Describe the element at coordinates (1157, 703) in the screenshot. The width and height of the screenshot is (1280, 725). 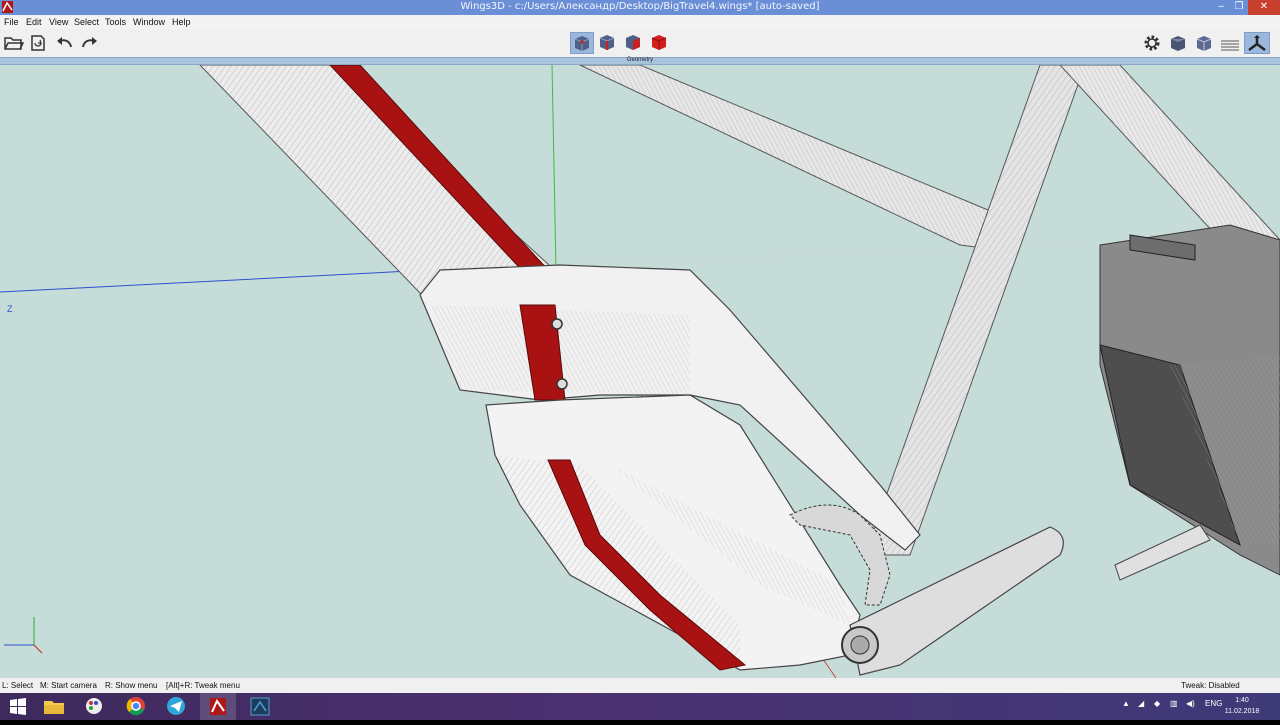
I see `tray-antivirus-icon: ◆` at that location.